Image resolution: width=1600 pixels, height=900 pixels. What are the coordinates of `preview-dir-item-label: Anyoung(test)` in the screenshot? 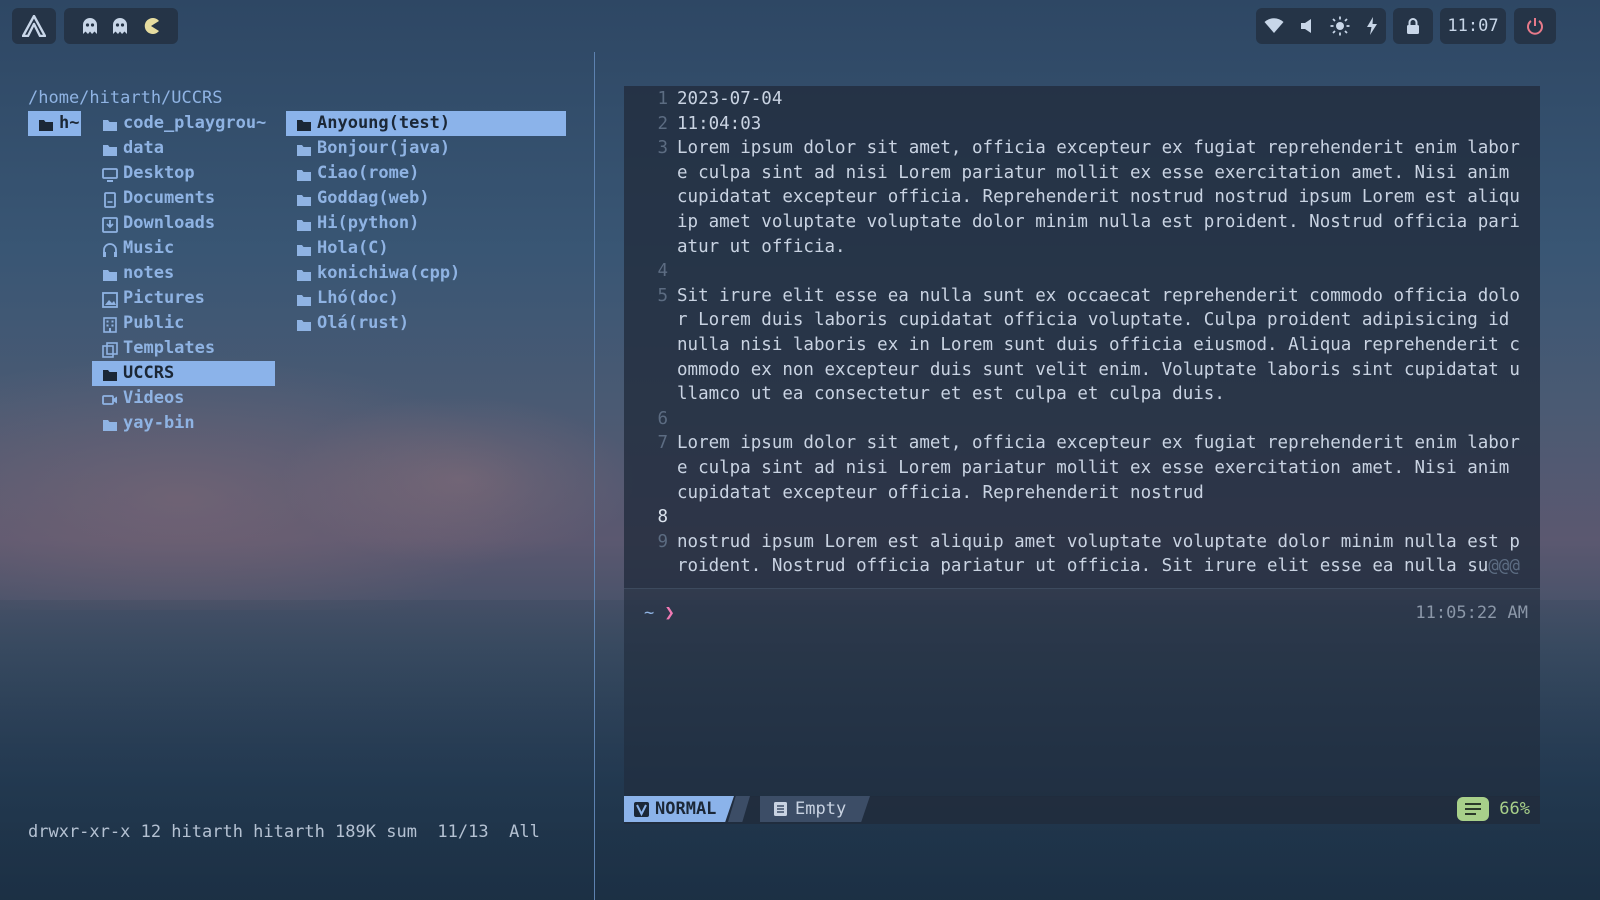 It's located at (384, 123).